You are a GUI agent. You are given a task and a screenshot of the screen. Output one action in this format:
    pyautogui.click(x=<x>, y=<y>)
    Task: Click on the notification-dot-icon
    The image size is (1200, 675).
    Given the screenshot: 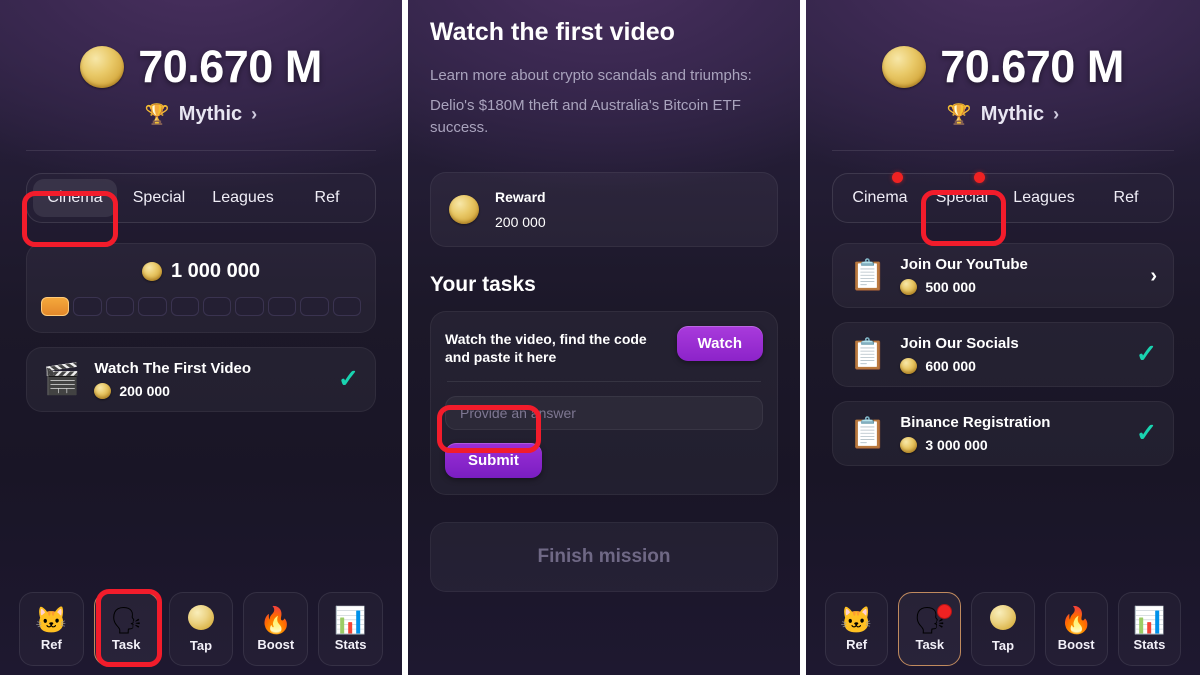 What is the action you would take?
    pyautogui.click(x=979, y=177)
    